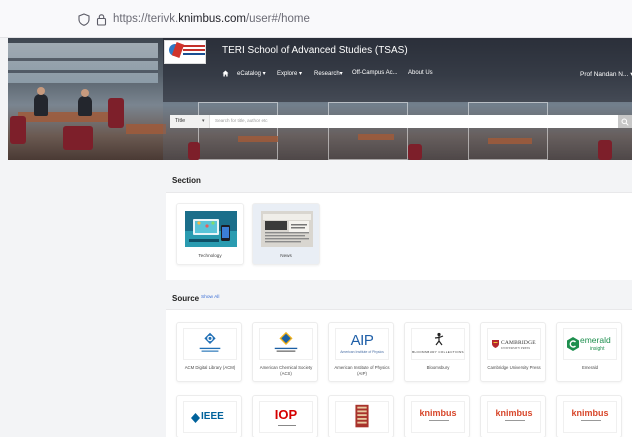  Describe the element at coordinates (210, 367) in the screenshot. I see `source-card-label: ACM Digital Library (ACM)` at that location.